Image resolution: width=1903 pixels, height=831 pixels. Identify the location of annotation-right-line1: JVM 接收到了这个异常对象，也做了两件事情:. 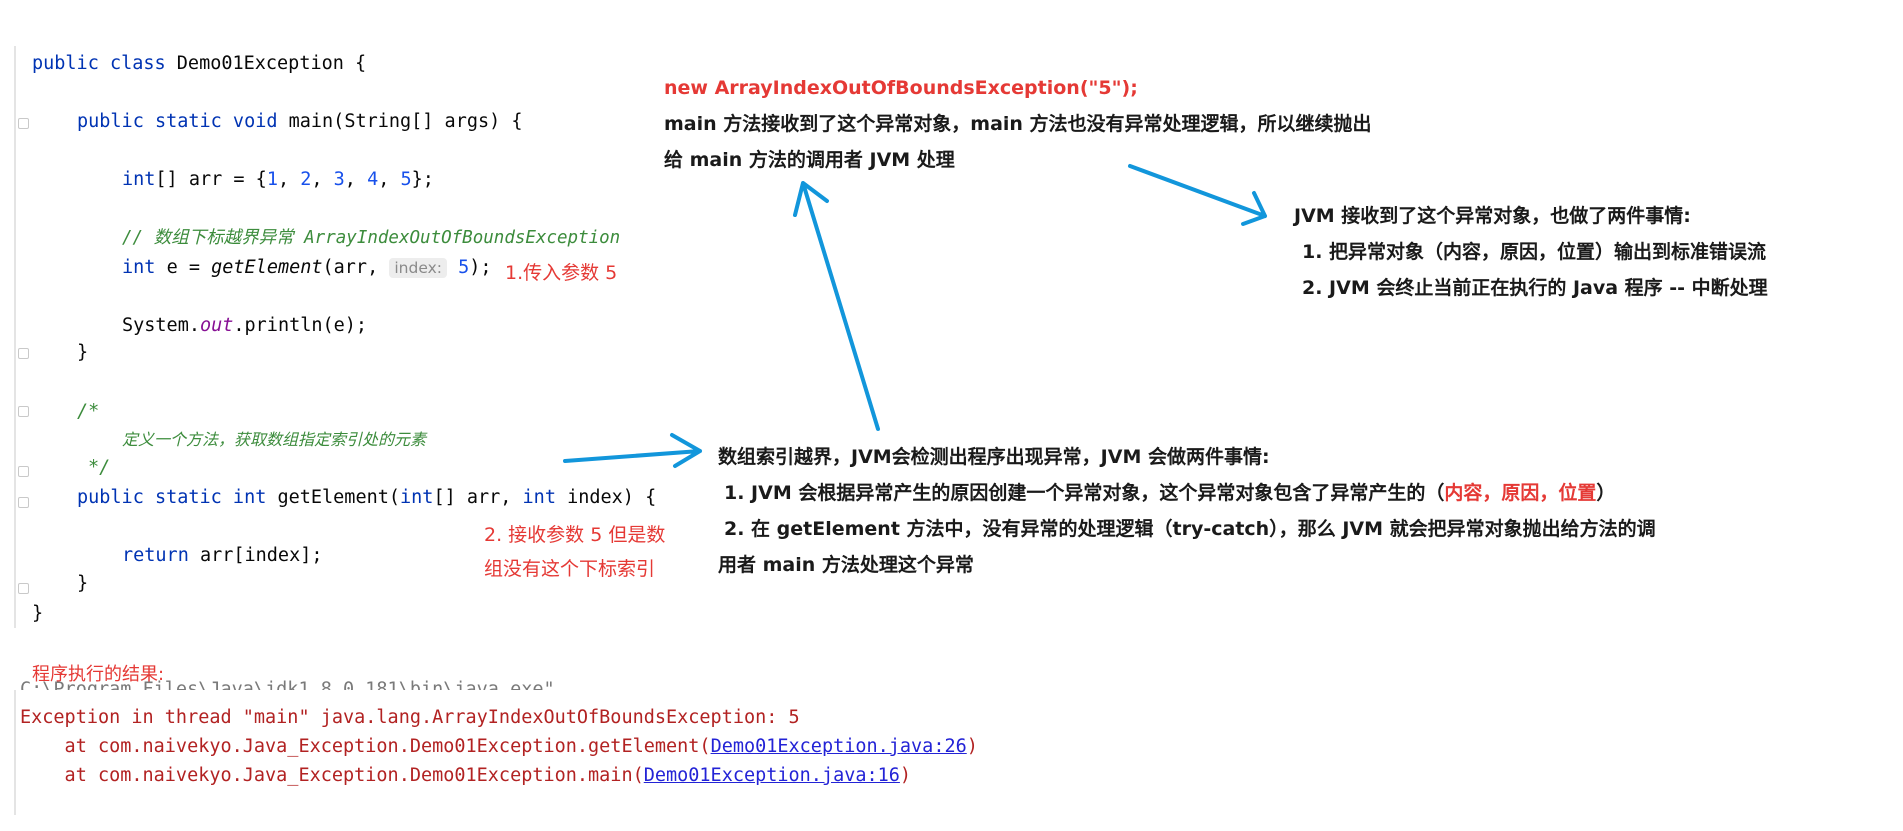
(1492, 216).